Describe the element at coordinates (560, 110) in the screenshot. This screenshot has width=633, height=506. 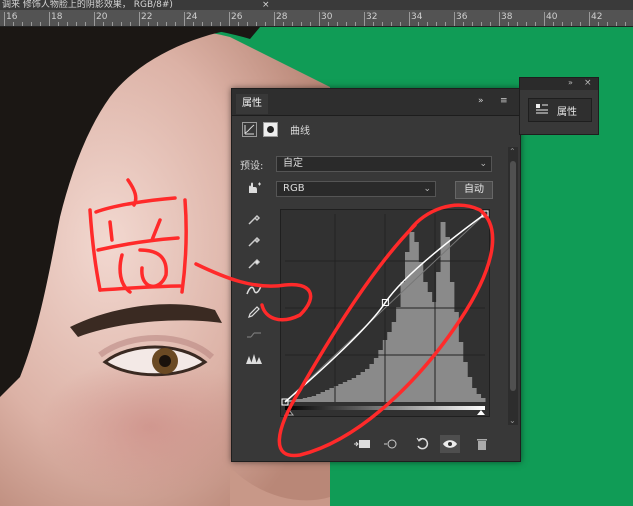
I see `properties-panel-button: 属性` at that location.